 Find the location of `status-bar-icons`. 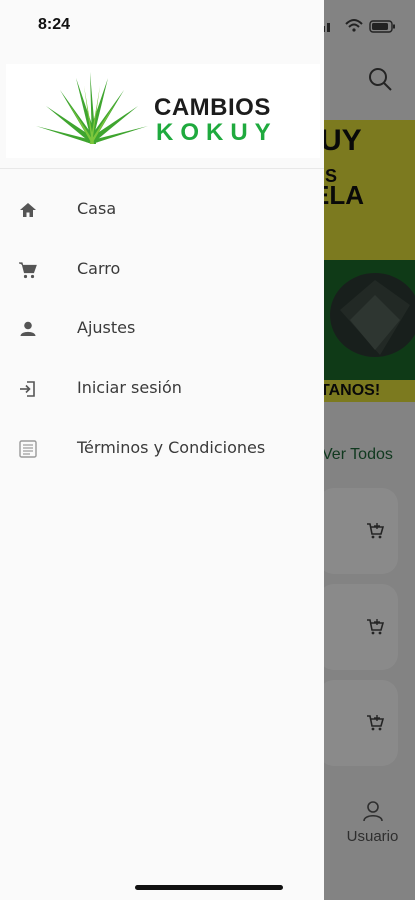

status-bar-icons is located at coordinates (358, 26).